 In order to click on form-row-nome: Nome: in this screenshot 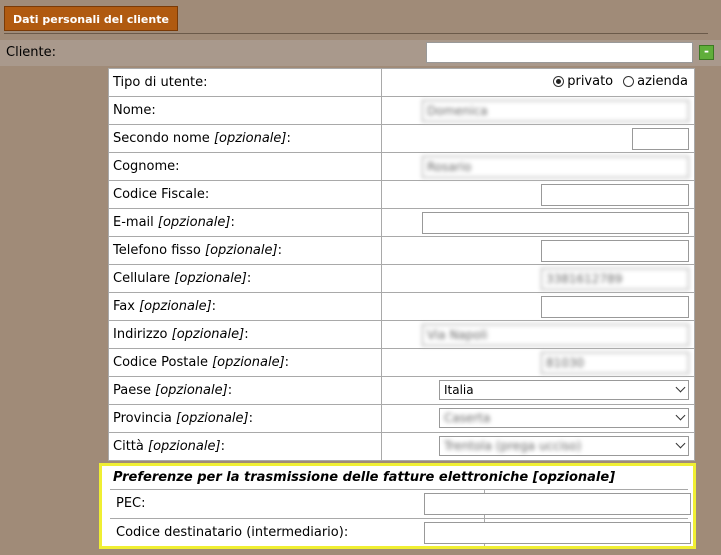, I will do `click(401, 110)`.